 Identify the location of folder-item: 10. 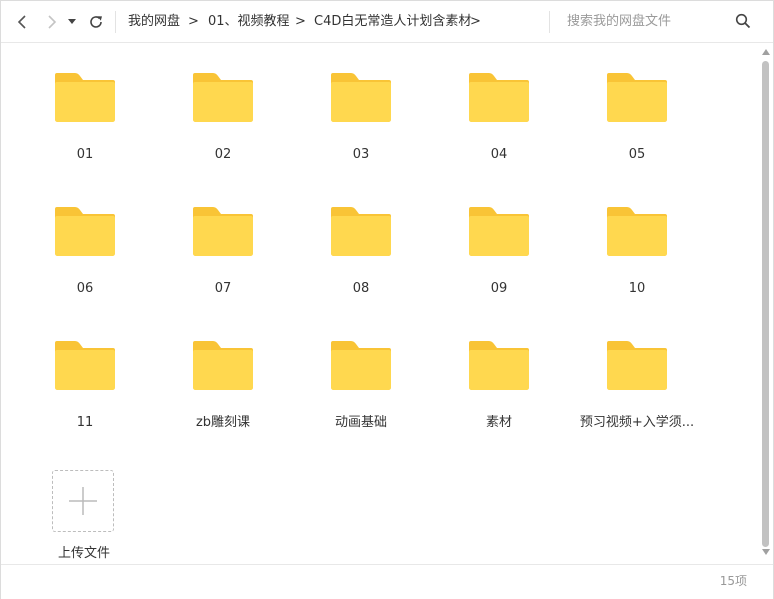
(637, 237).